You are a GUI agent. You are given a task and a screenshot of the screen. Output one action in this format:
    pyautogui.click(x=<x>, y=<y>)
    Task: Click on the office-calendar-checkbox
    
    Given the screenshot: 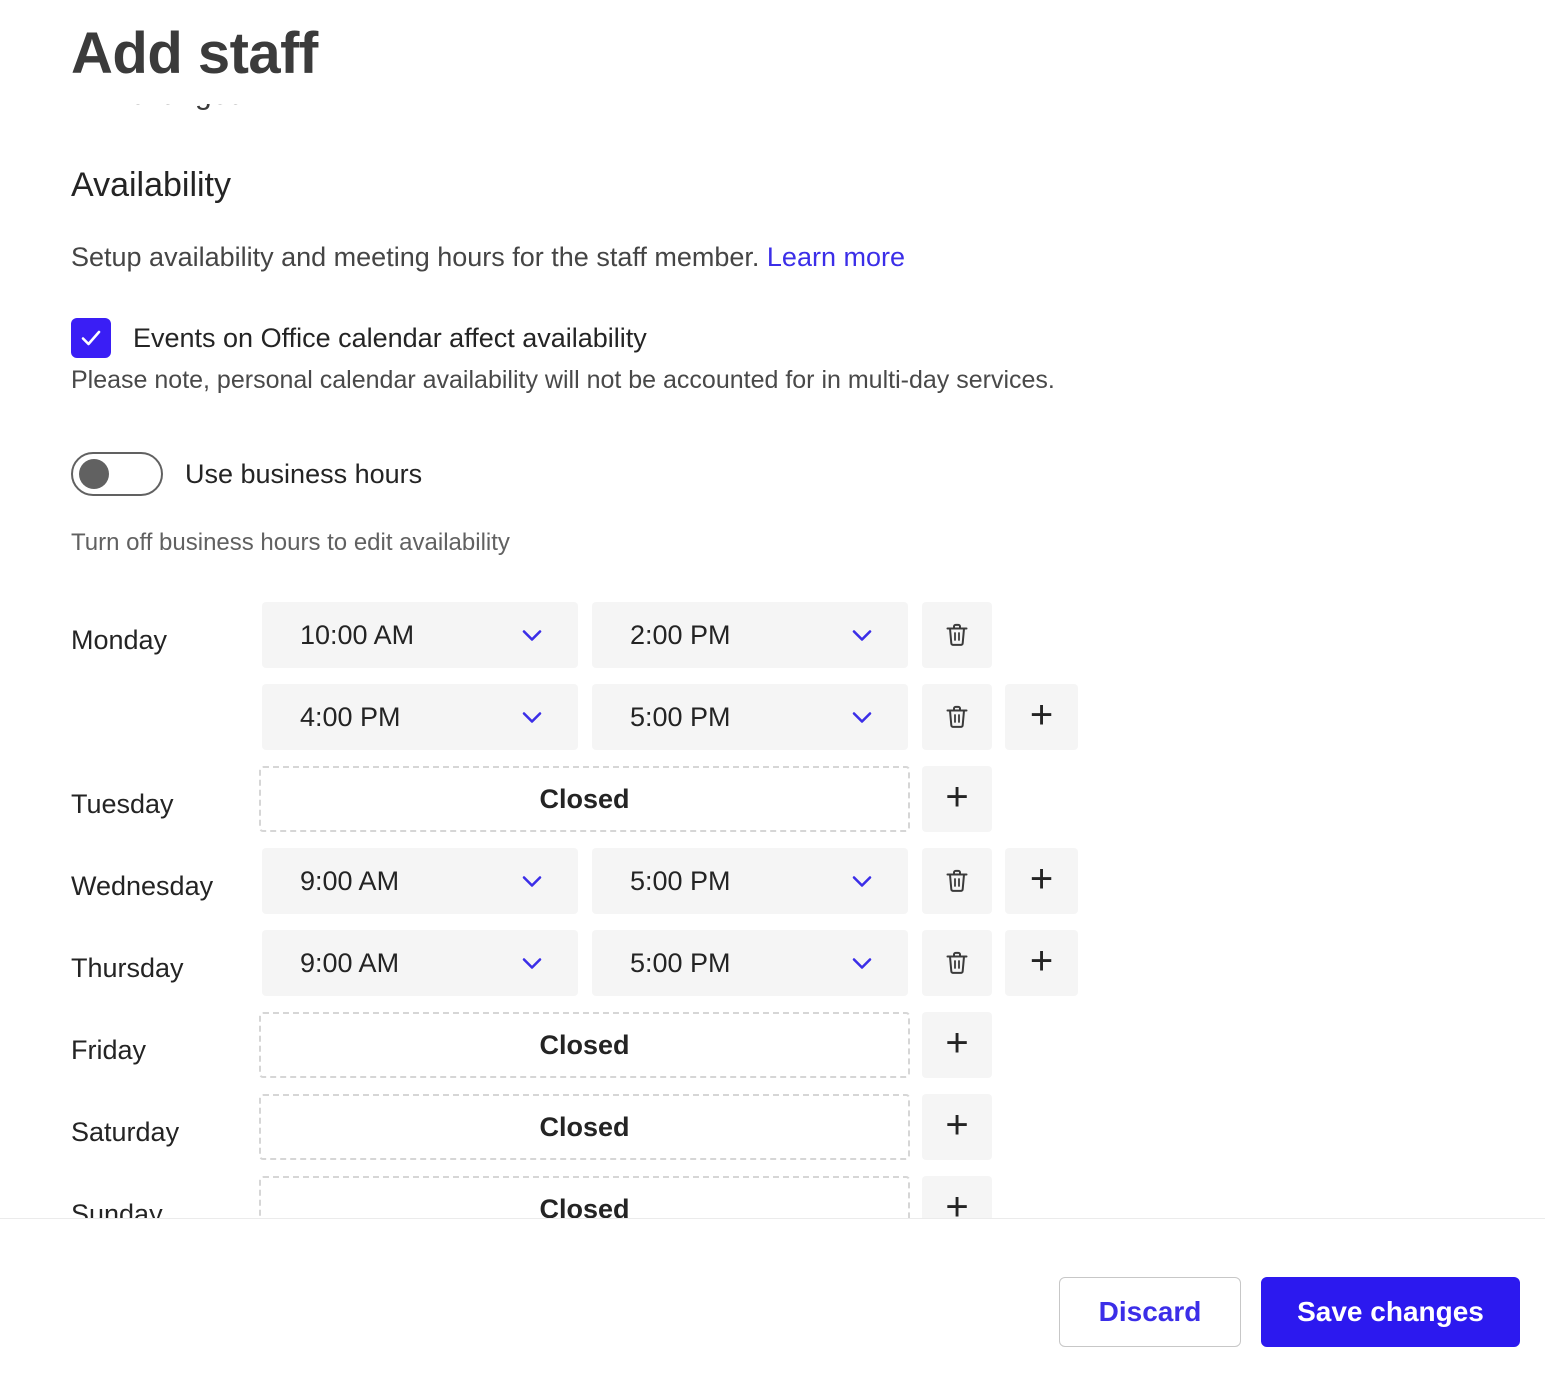 What is the action you would take?
    pyautogui.click(x=91, y=338)
    